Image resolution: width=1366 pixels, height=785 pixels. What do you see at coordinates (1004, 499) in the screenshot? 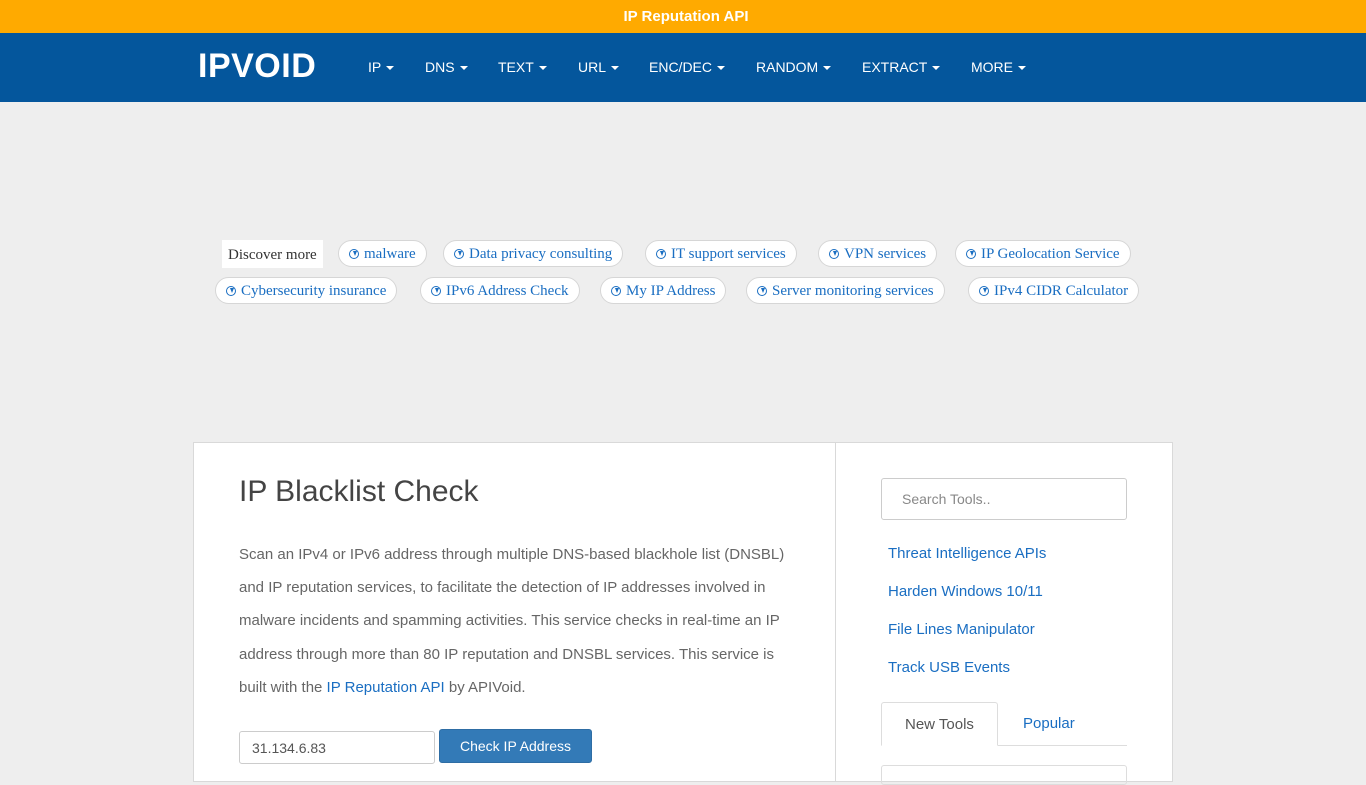
I see `search-tools-input` at bounding box center [1004, 499].